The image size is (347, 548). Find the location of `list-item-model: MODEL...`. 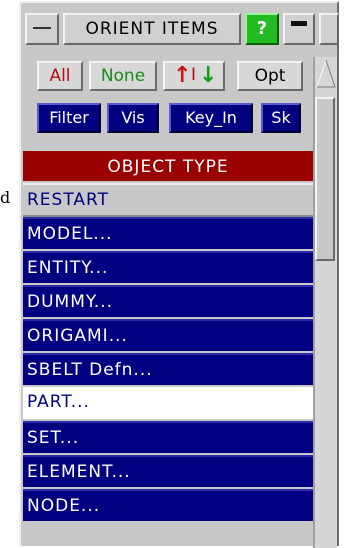

list-item-model: MODEL... is located at coordinates (168, 234).